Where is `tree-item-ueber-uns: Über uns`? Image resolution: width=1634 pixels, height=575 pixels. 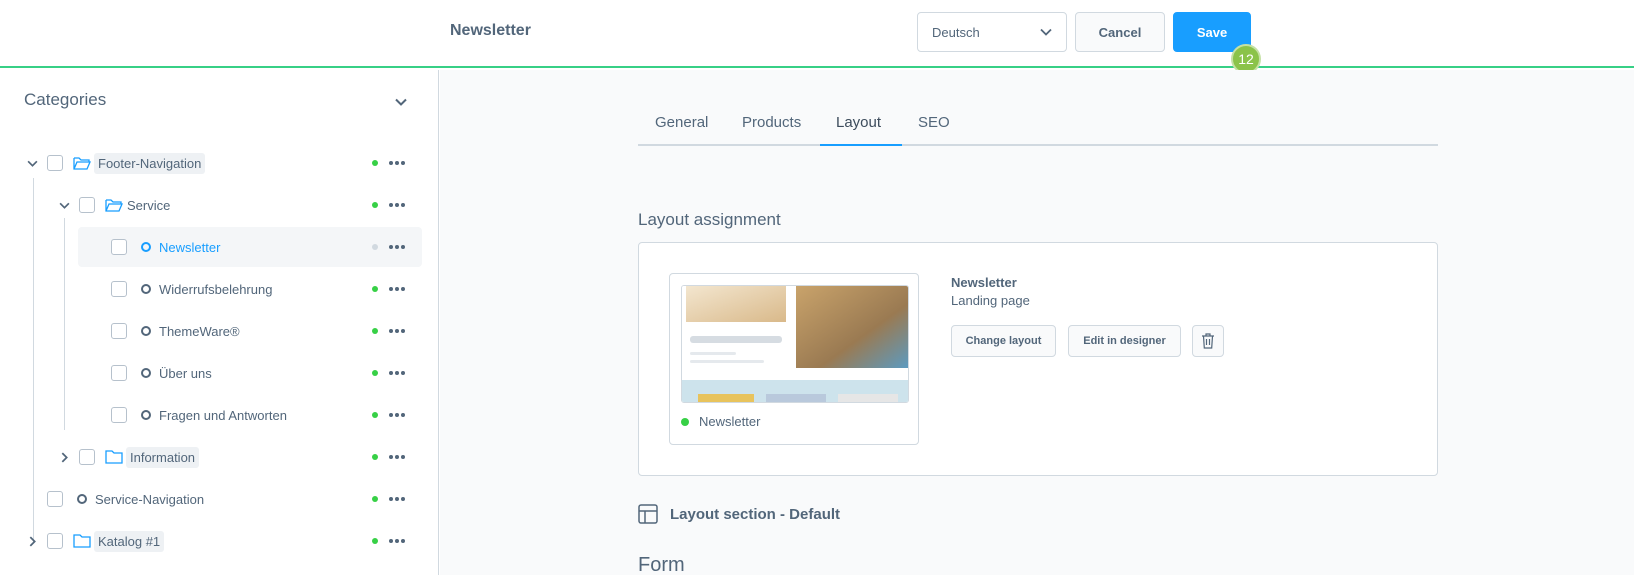 tree-item-ueber-uns: Über uns is located at coordinates (219, 373).